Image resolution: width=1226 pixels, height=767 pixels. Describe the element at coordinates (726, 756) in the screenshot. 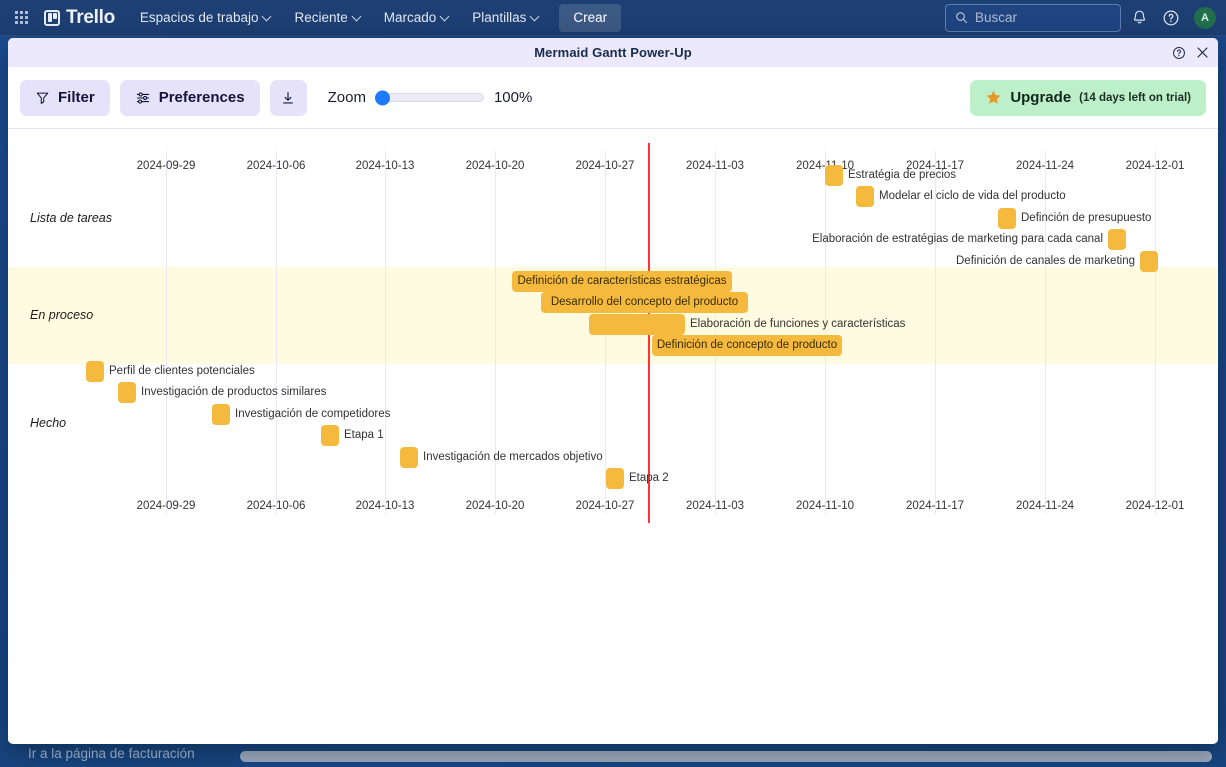

I see `board-horizontal-scrollbar` at that location.